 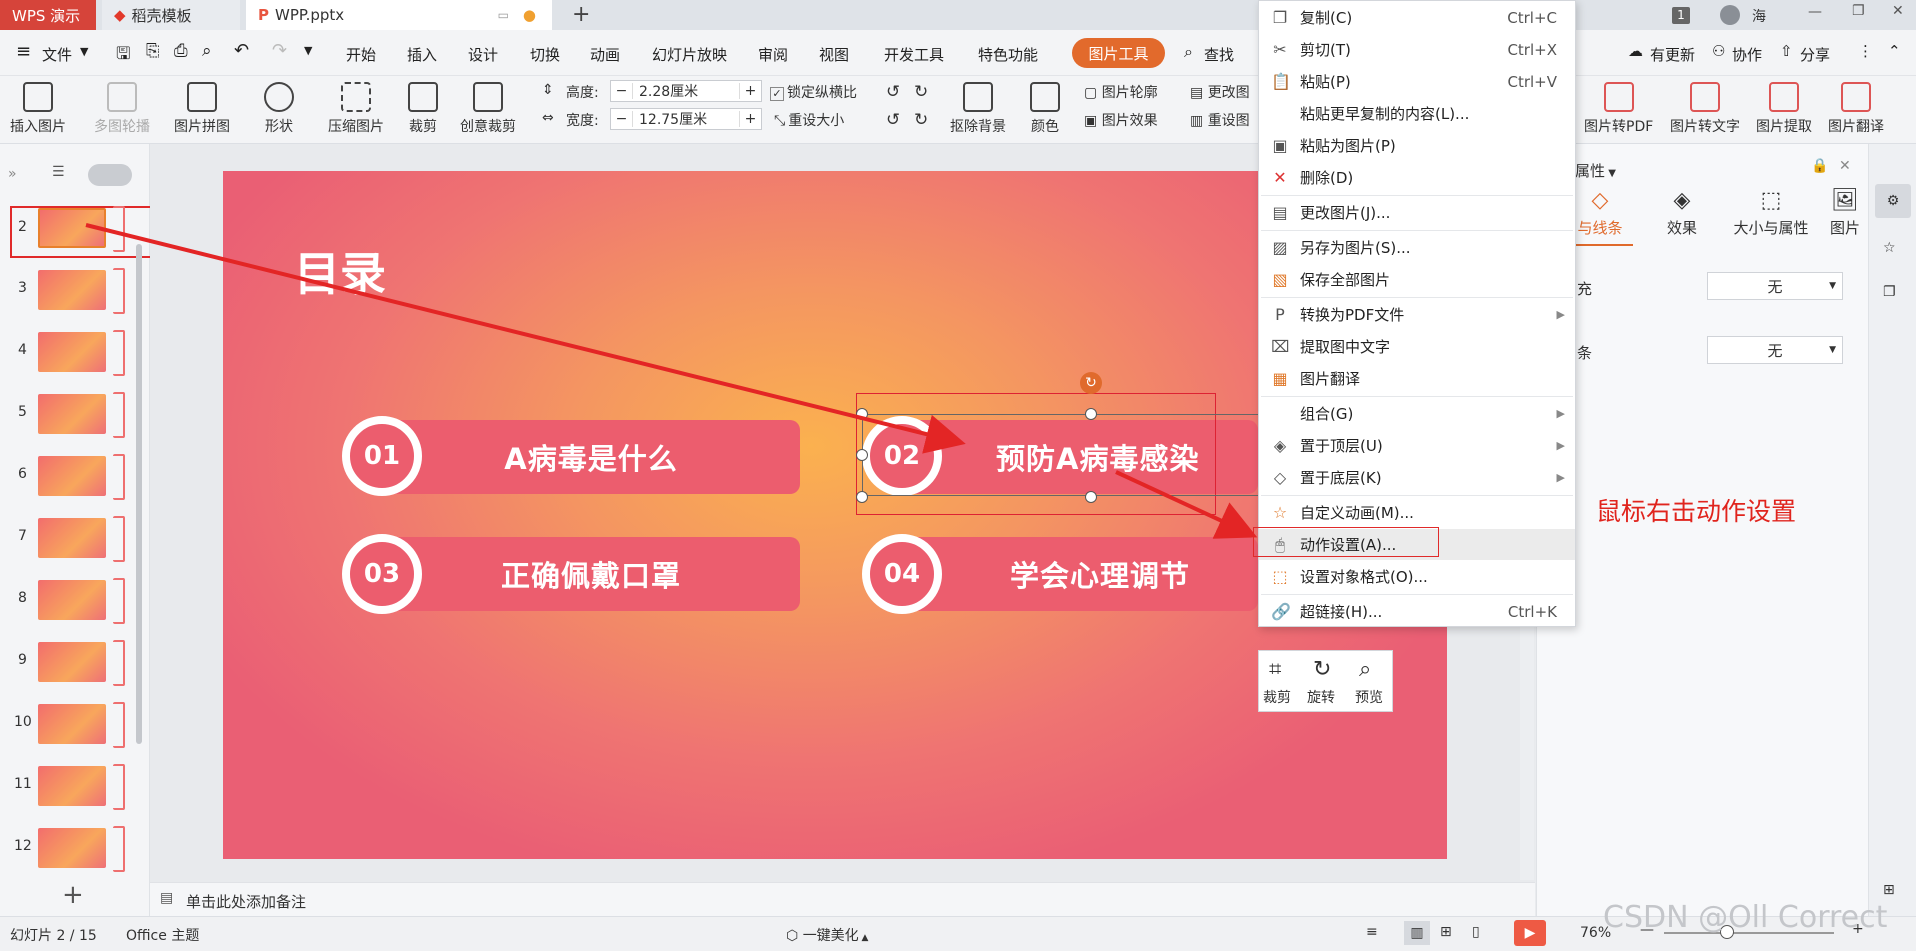 What do you see at coordinates (622, 119) in the screenshot?
I see `minus-icon: −` at bounding box center [622, 119].